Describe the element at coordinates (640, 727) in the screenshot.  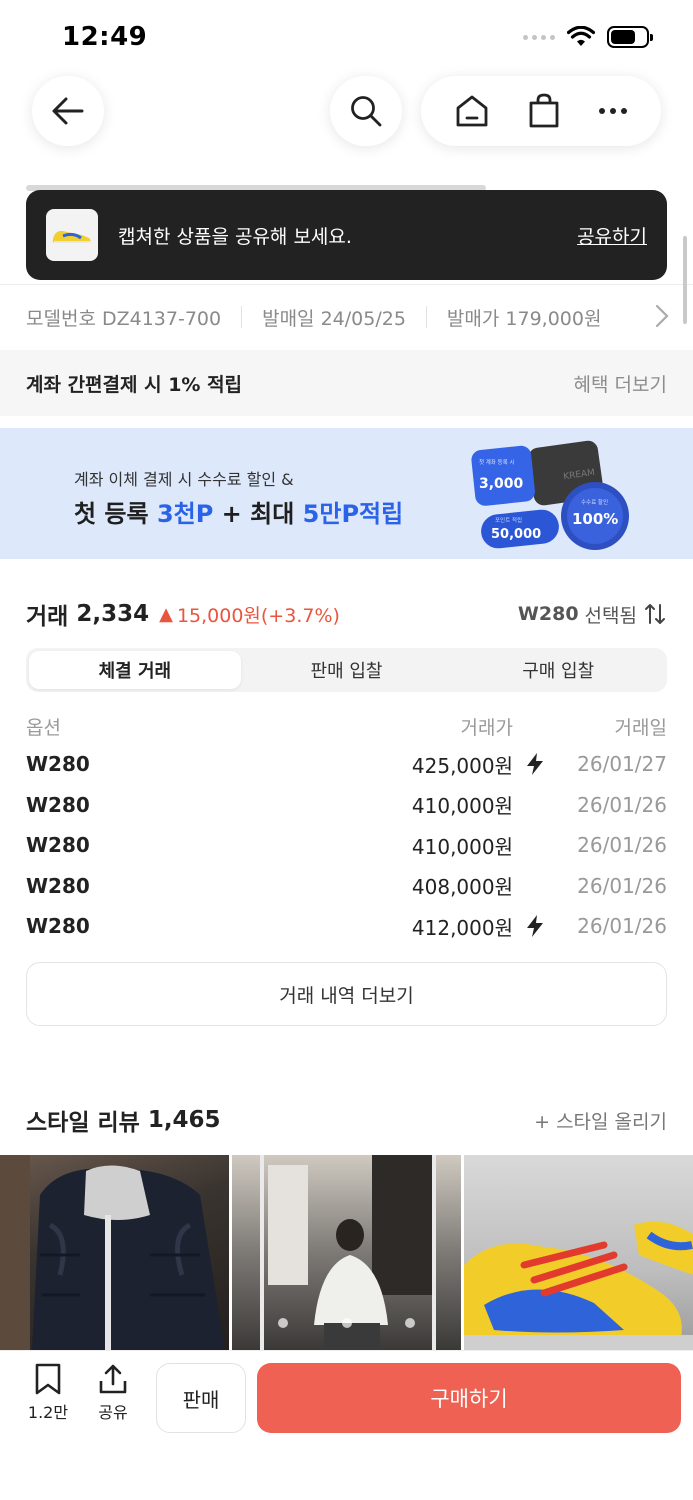
I see `column-date: 거래일` at that location.